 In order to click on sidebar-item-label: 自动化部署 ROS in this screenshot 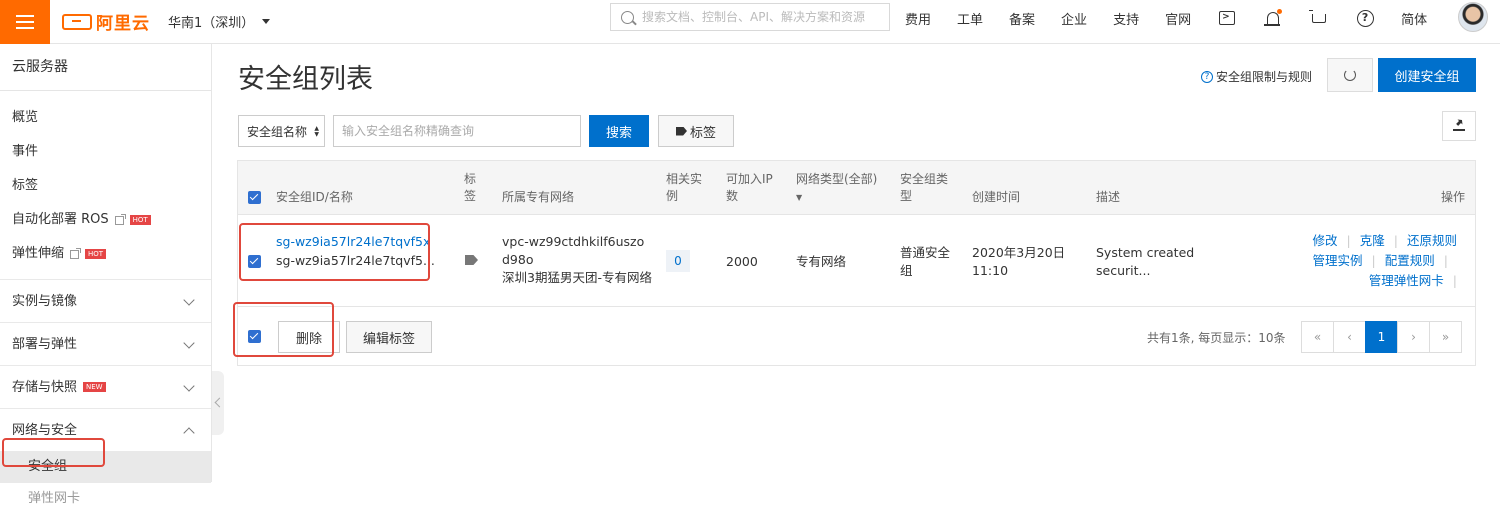, I will do `click(60, 219)`.